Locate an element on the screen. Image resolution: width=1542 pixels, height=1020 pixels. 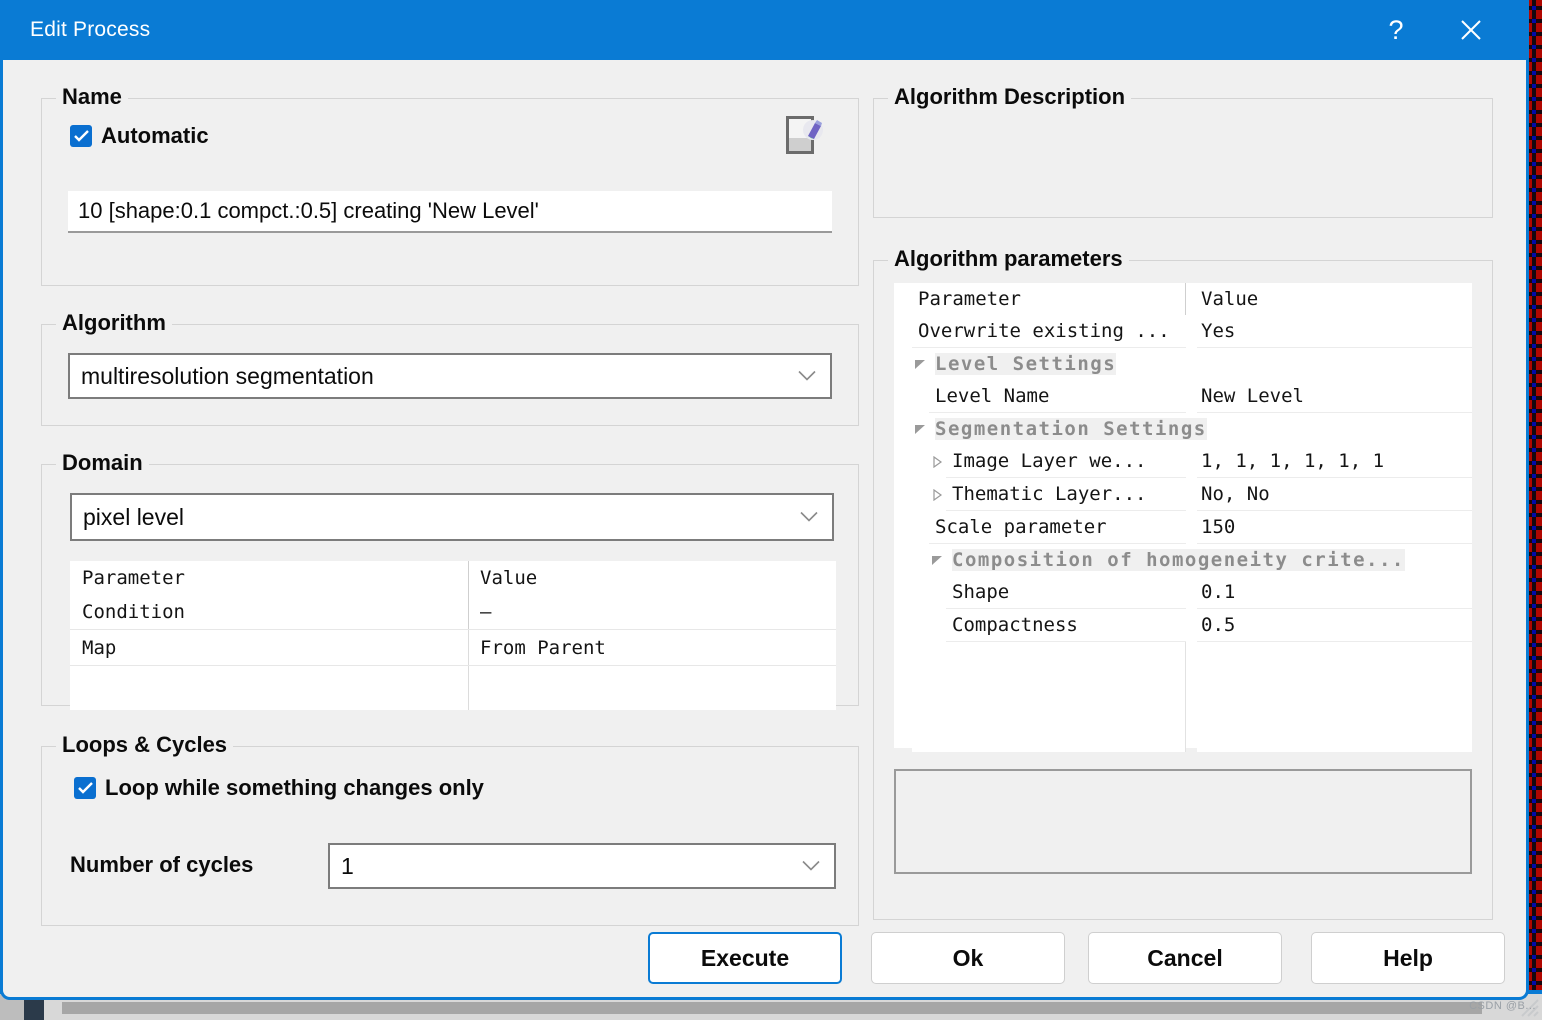
param-value: 0.1 is located at coordinates (1218, 592).